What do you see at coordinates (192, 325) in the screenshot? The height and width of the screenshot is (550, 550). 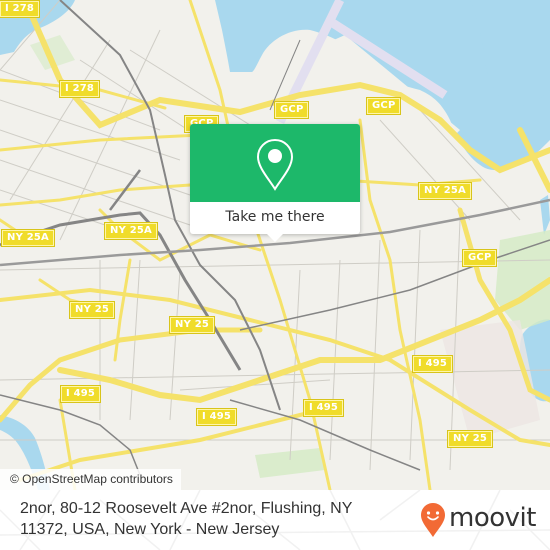 I see `shield-ny25-2: NY 25` at bounding box center [192, 325].